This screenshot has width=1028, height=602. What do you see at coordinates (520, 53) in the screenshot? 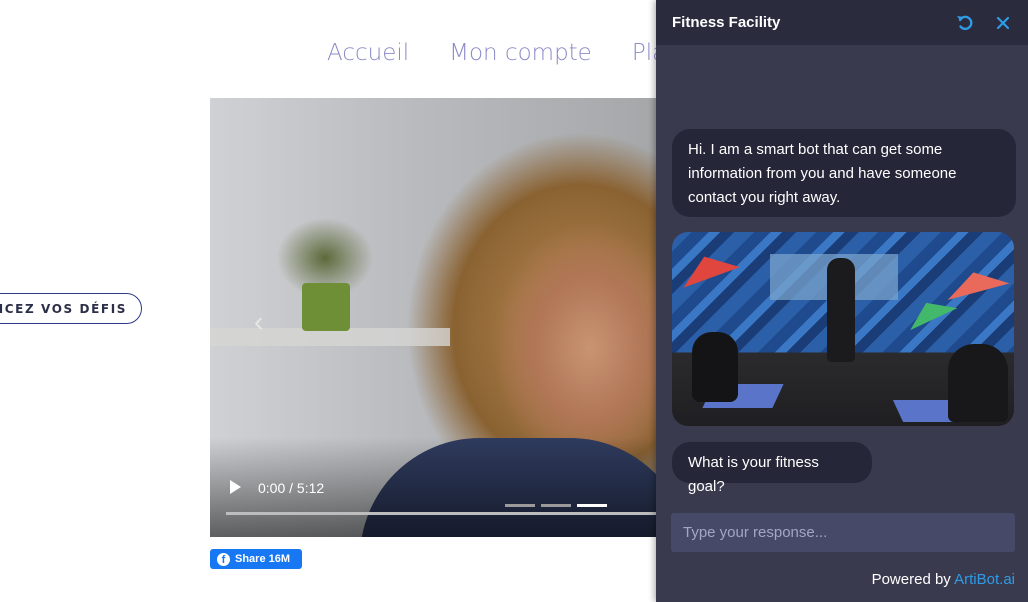
I see `nav-mon-compte: Mon compte` at bounding box center [520, 53].